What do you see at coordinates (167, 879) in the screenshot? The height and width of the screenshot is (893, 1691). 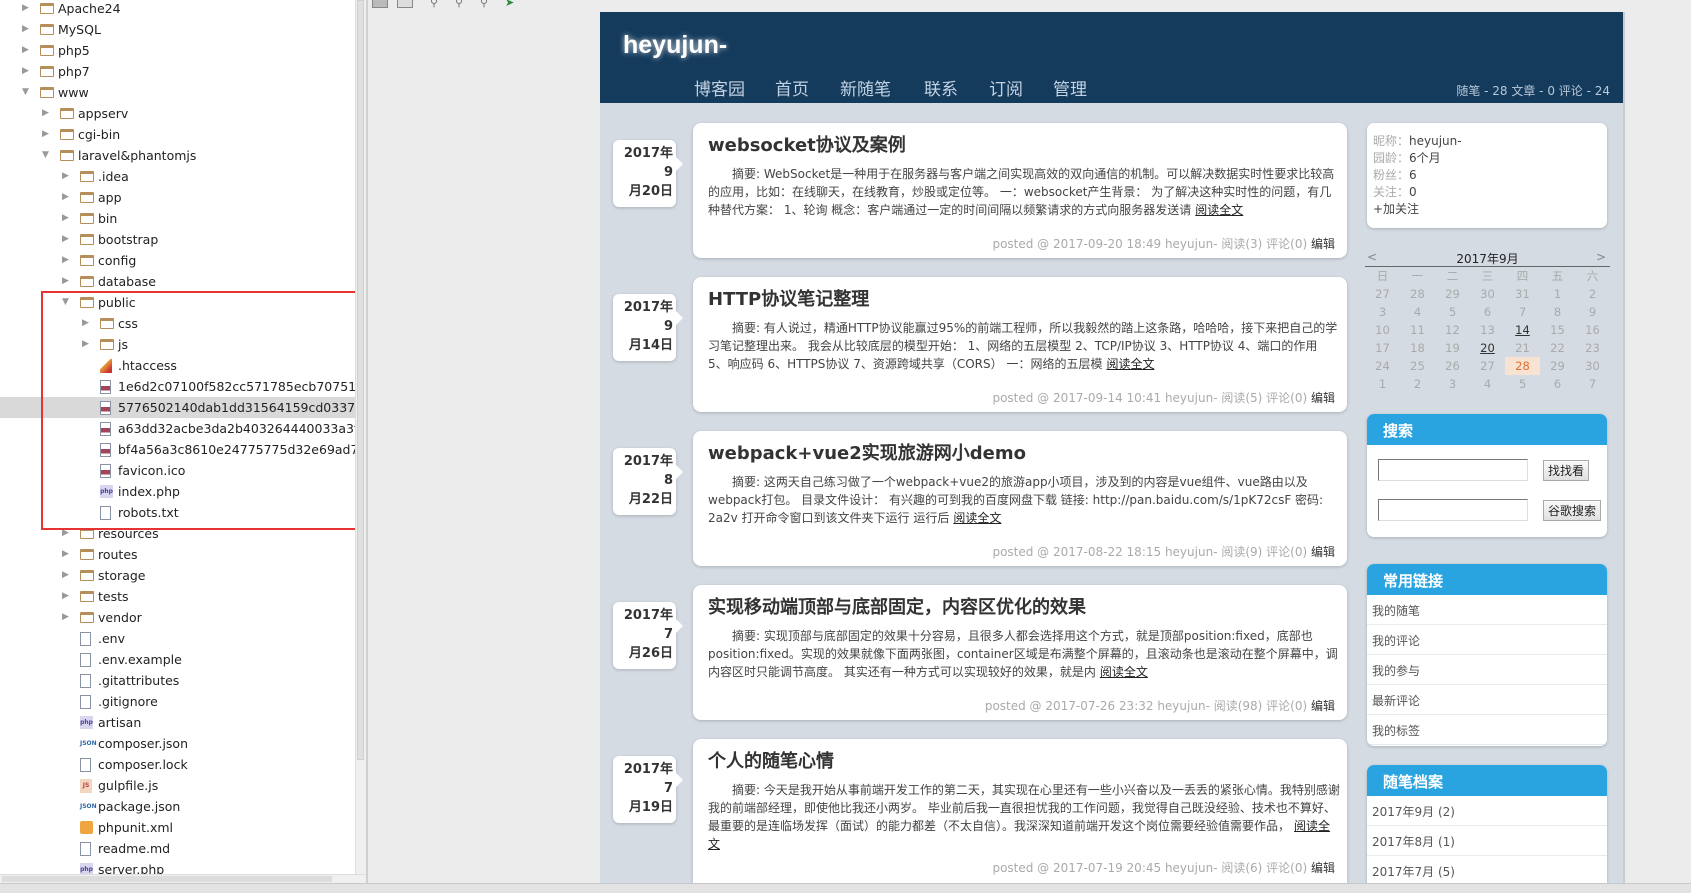 I see `tree-hscroll-thumb` at bounding box center [167, 879].